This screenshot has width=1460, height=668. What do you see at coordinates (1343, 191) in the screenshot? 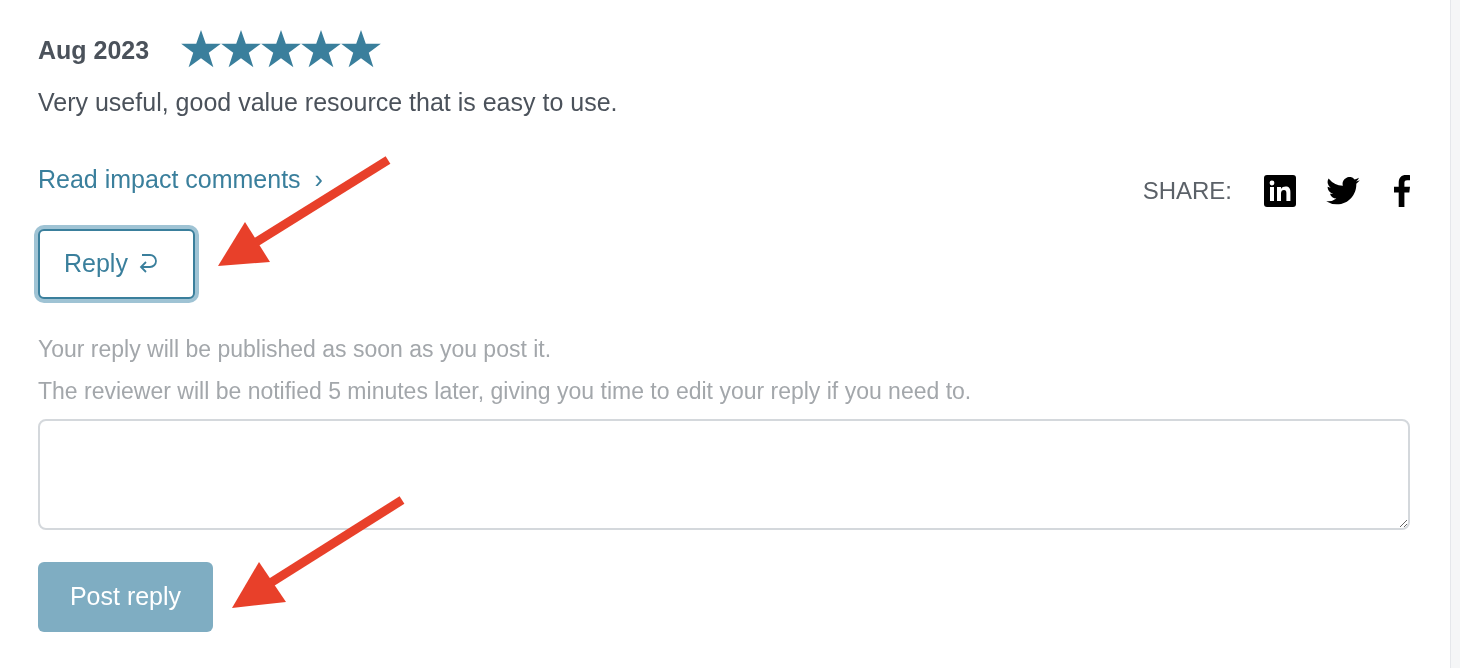
I see `bird-icon` at bounding box center [1343, 191].